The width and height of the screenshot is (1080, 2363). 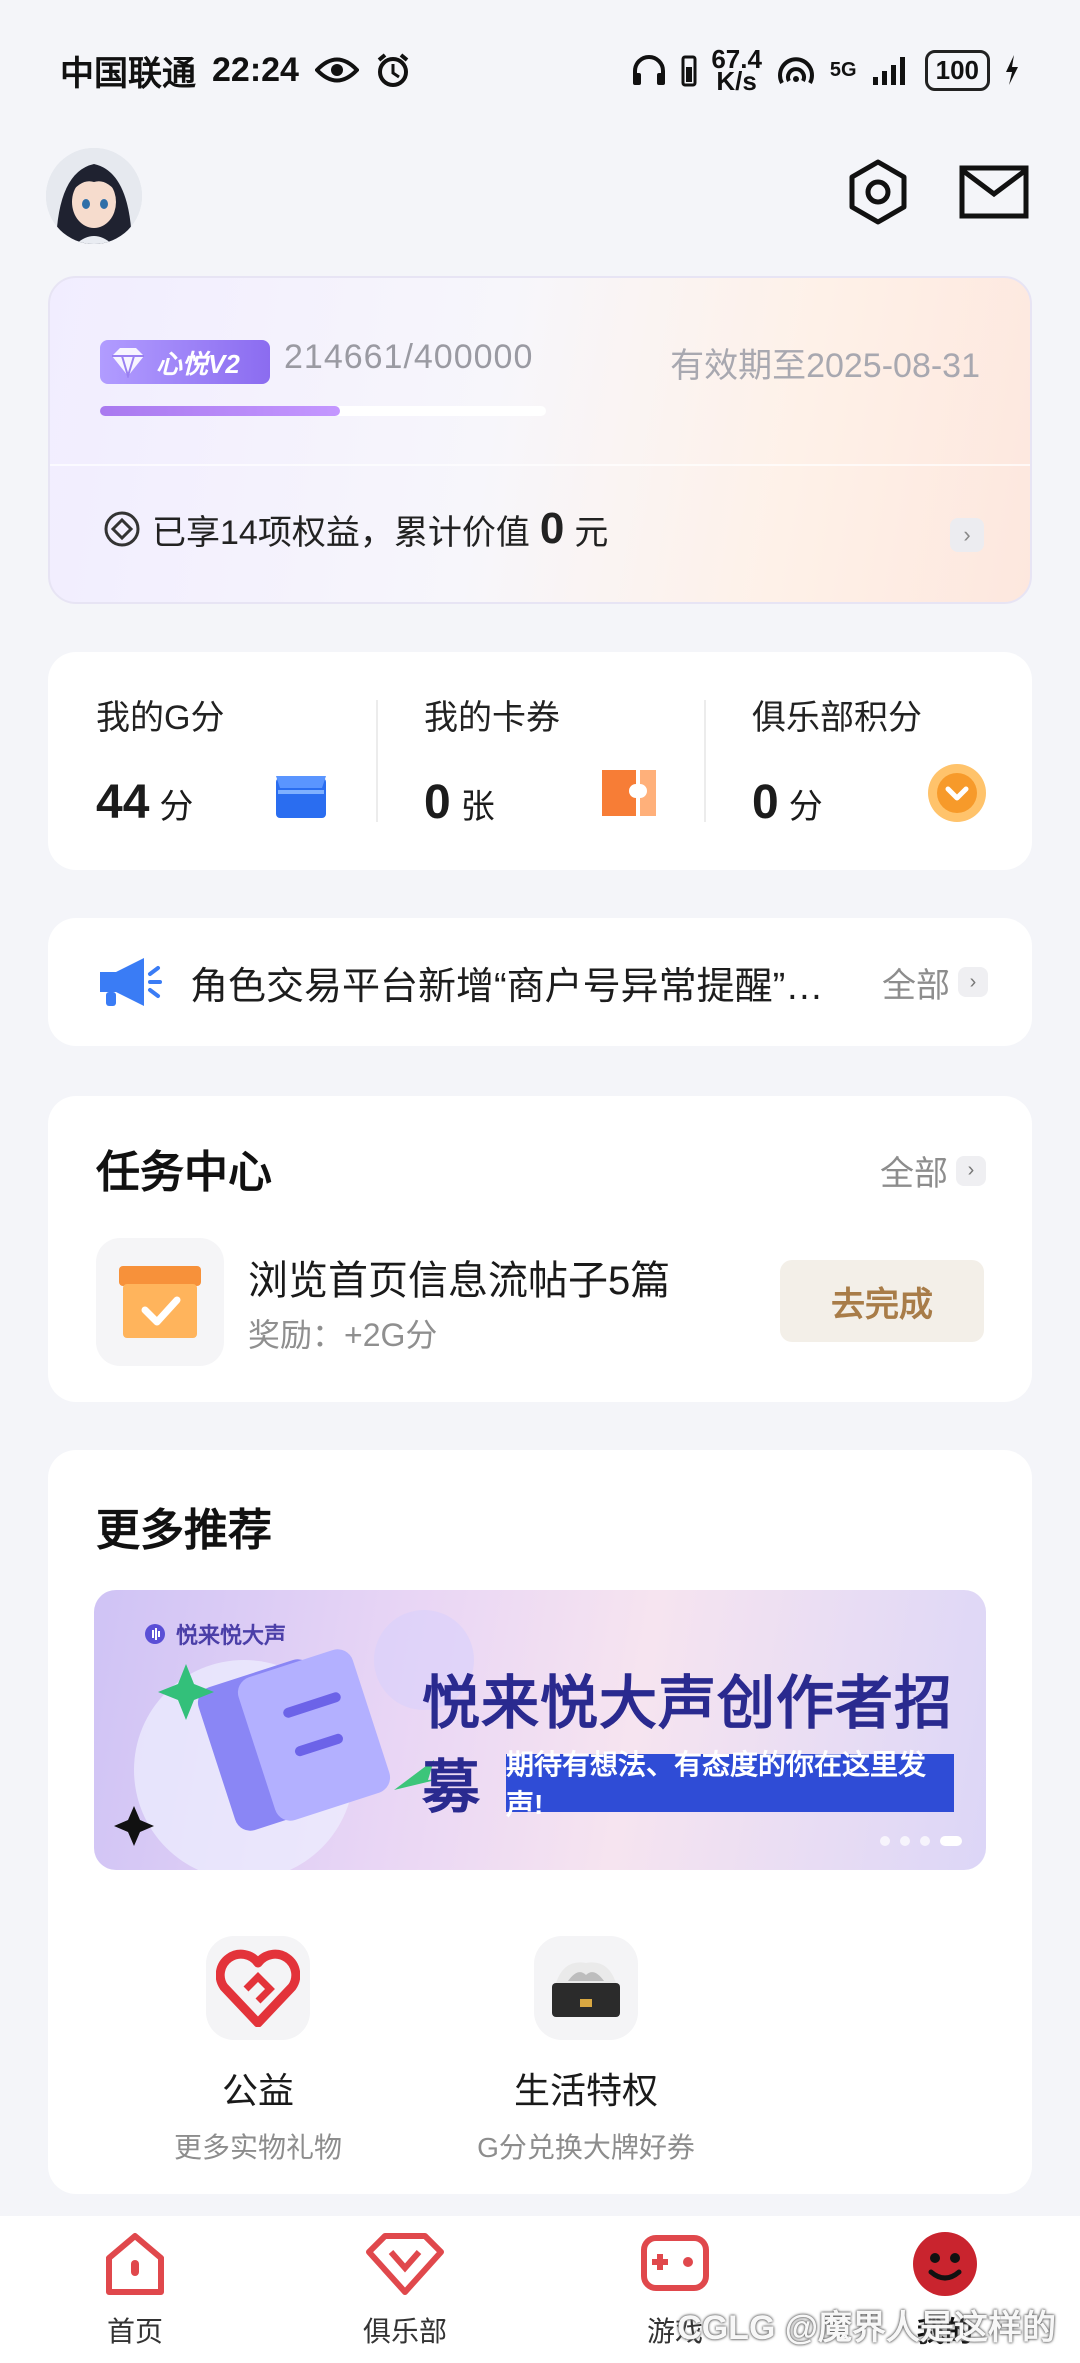 I want to click on task-title: 浏览首页信息流帖子5篇, so click(x=459, y=1281).